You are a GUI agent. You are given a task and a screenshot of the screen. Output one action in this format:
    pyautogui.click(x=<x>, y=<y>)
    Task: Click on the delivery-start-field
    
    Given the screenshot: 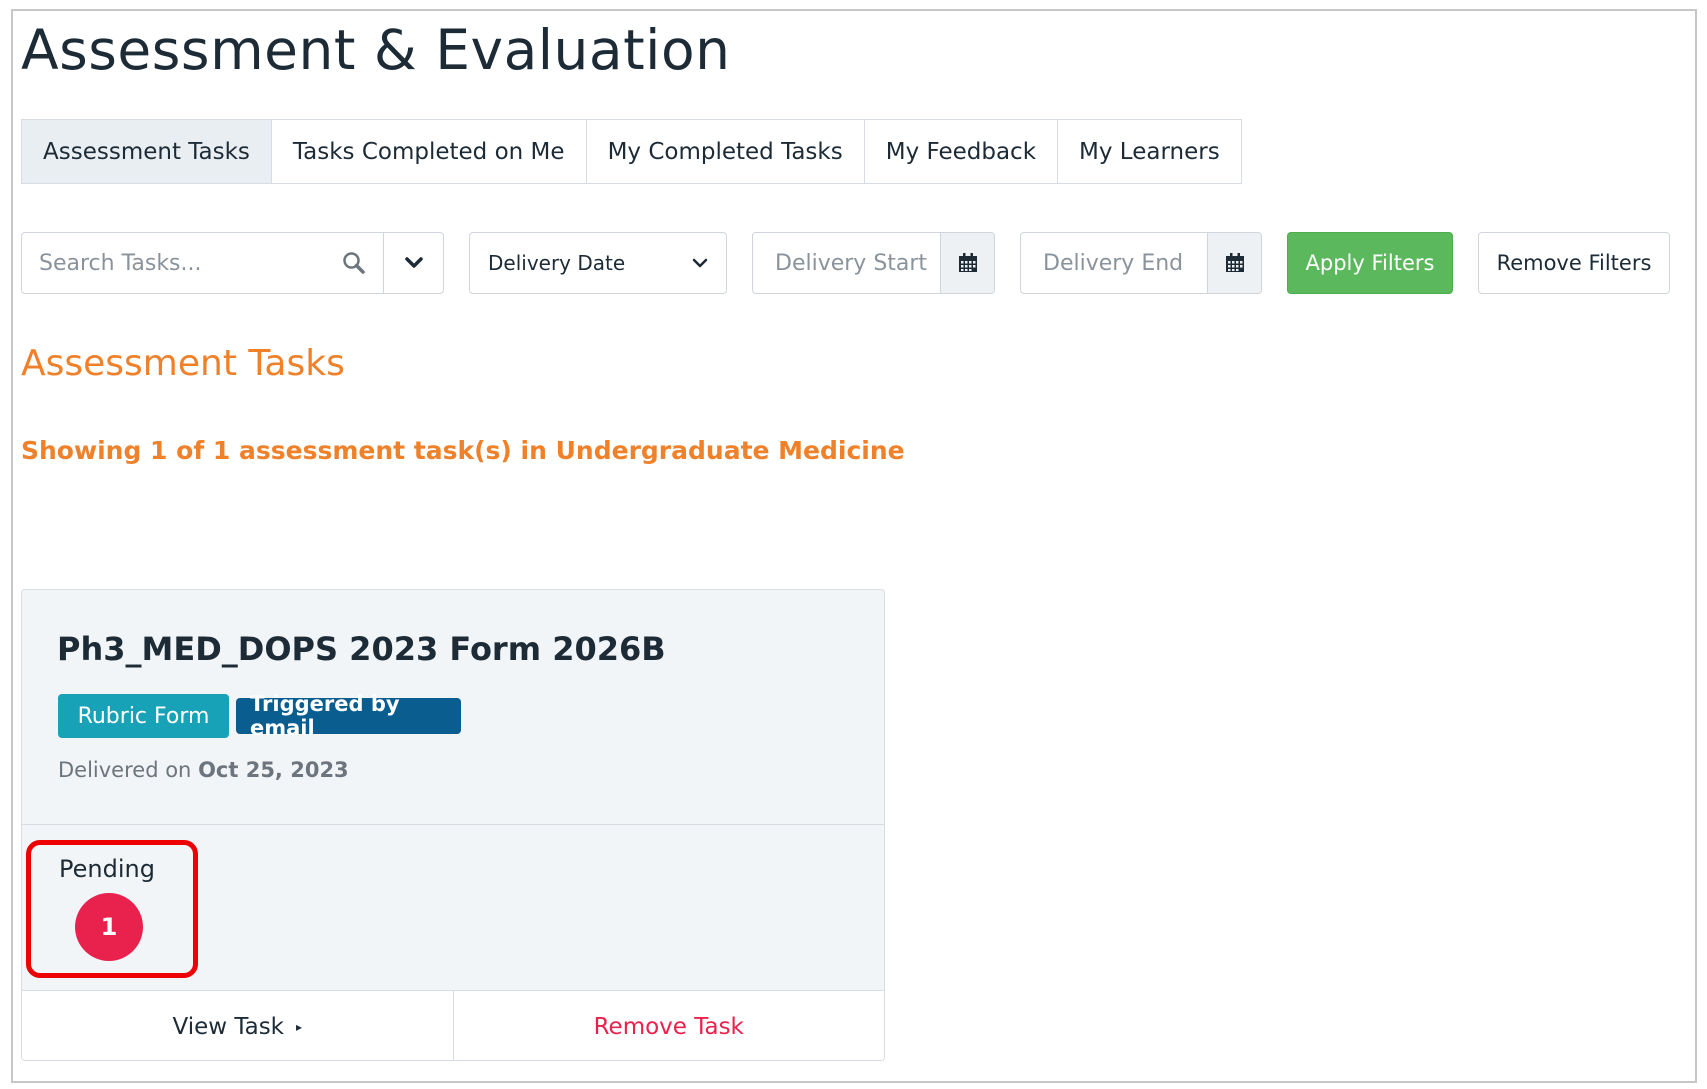 What is the action you would take?
    pyautogui.click(x=873, y=263)
    